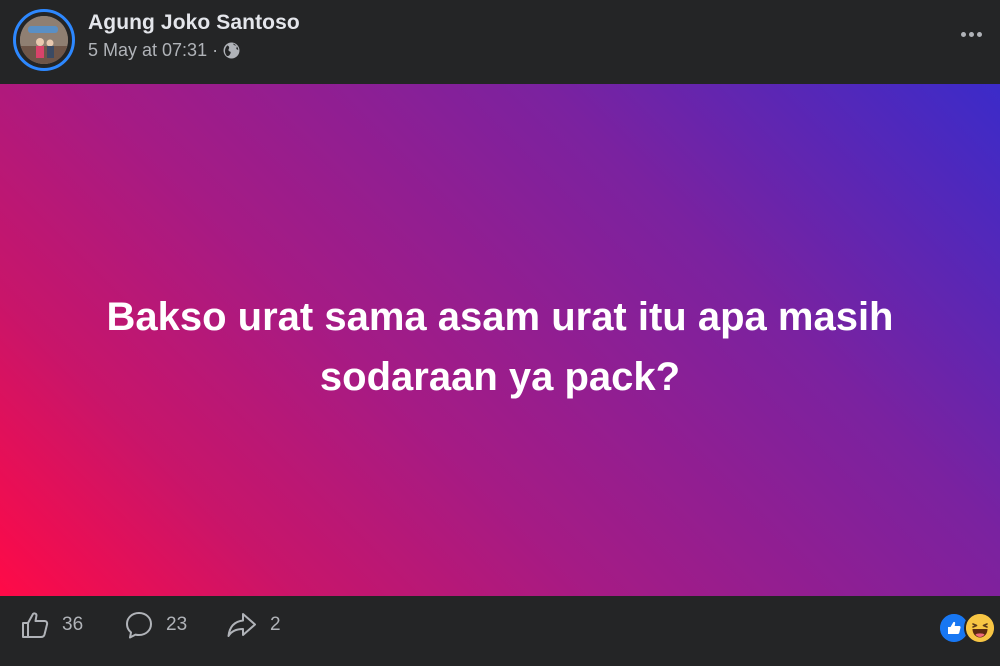 The width and height of the screenshot is (1000, 666). What do you see at coordinates (241, 625) in the screenshot?
I see `share-icon` at bounding box center [241, 625].